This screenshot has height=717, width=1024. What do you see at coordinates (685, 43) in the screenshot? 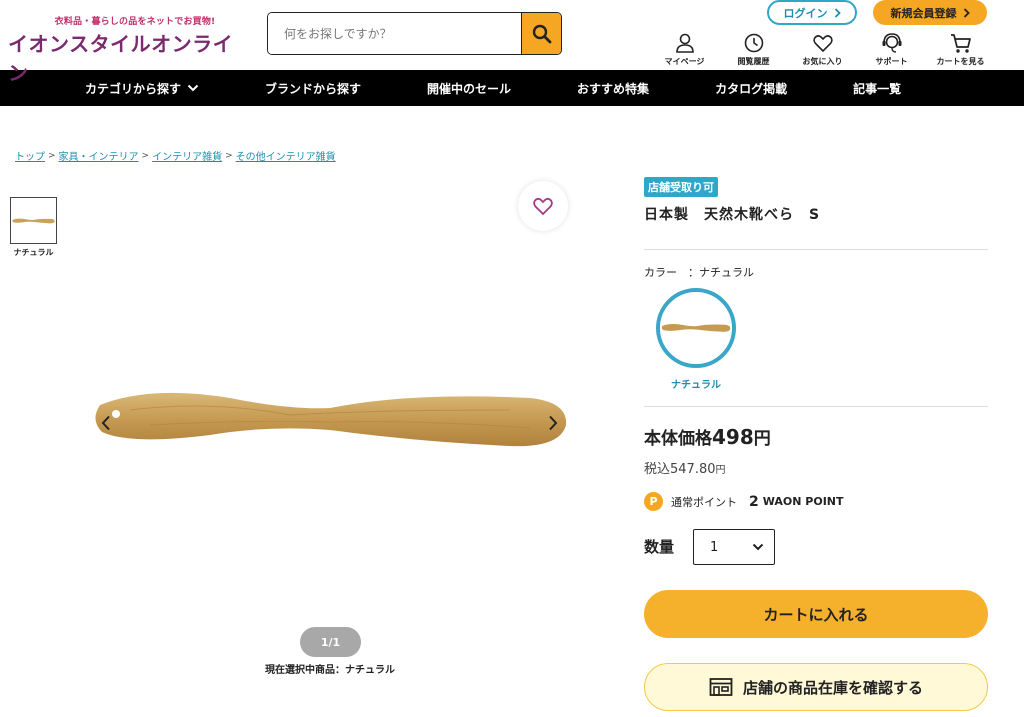
I see `user-icon` at bounding box center [685, 43].